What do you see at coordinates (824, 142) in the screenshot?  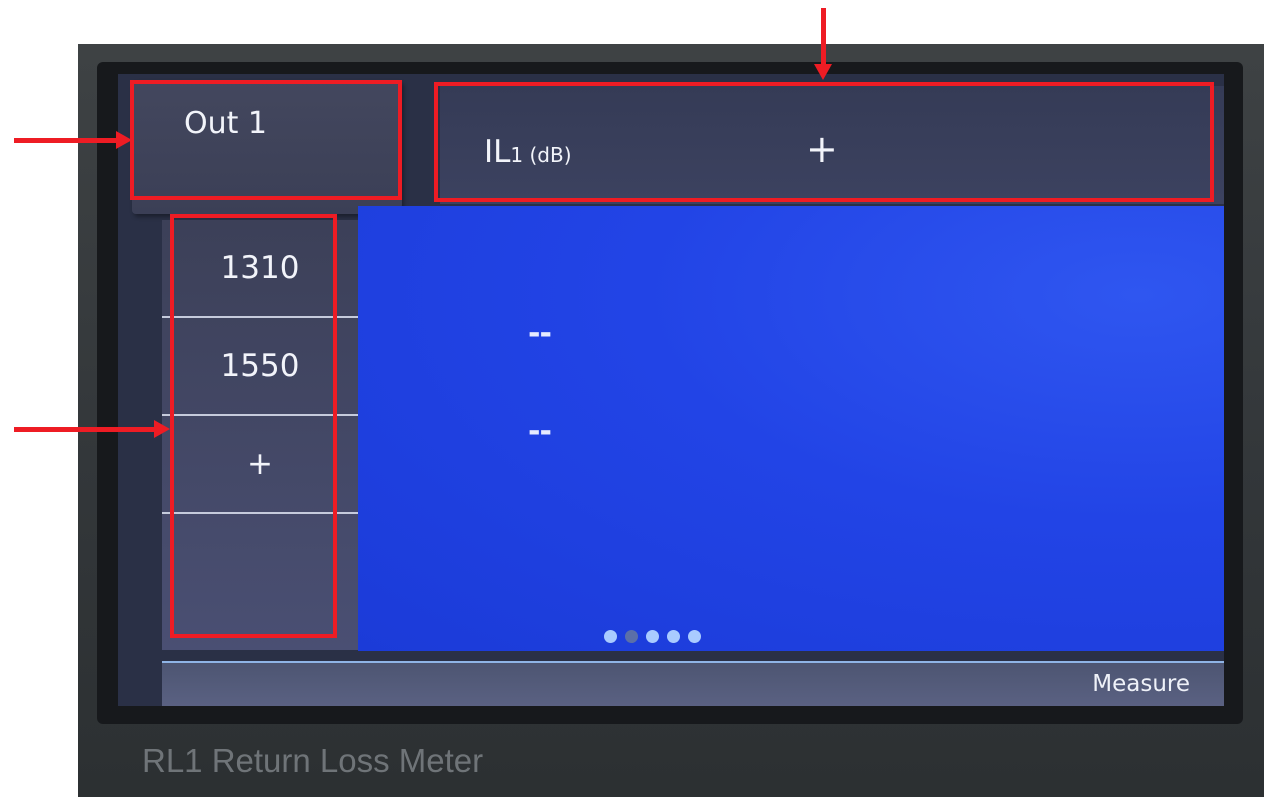 I see `annotation-box-header` at bounding box center [824, 142].